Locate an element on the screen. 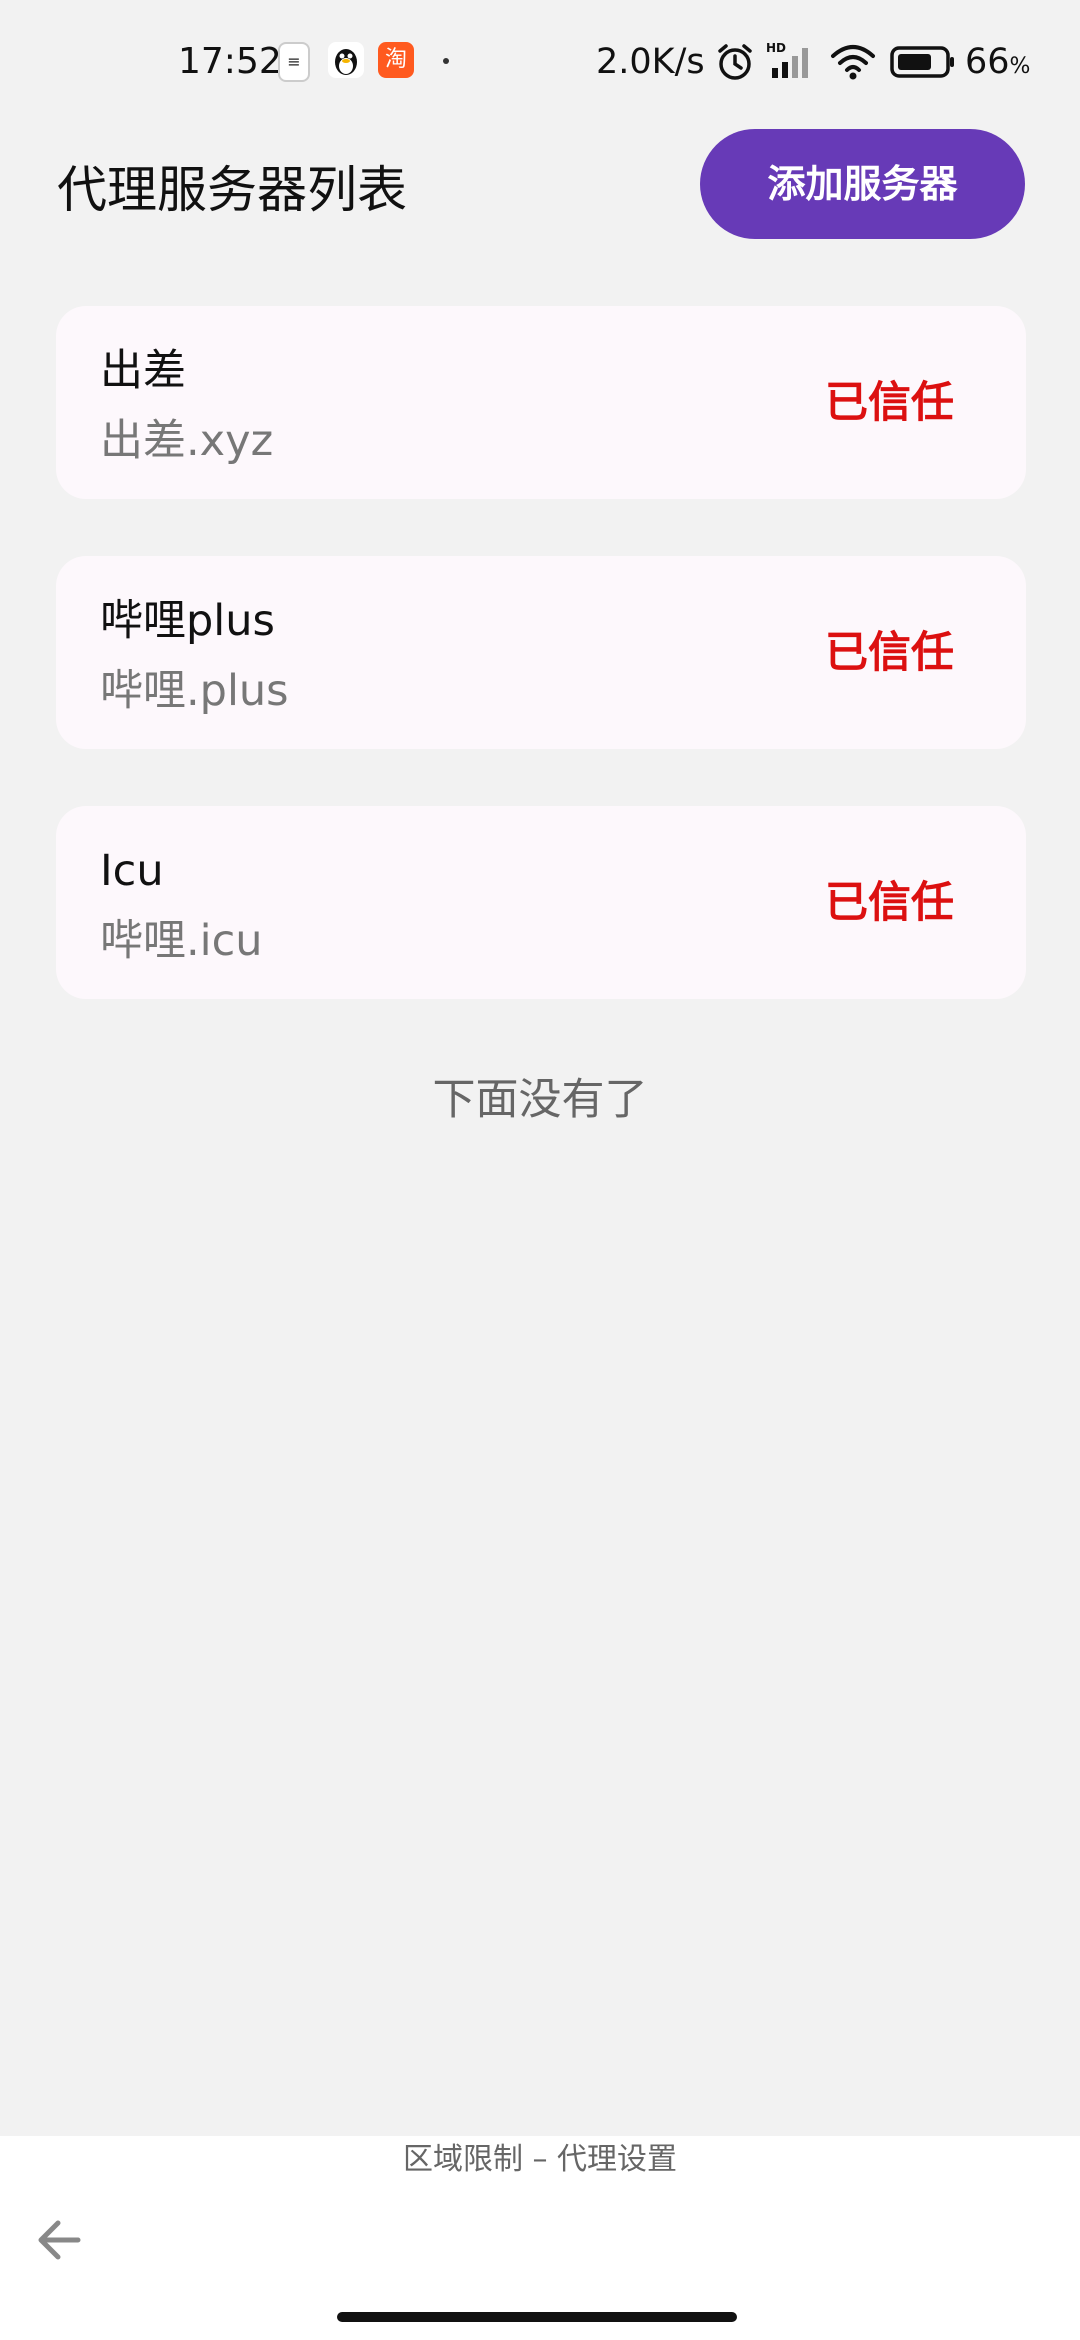 The image size is (1080, 2340). server-host: 哔哩.plus is located at coordinates (194, 691).